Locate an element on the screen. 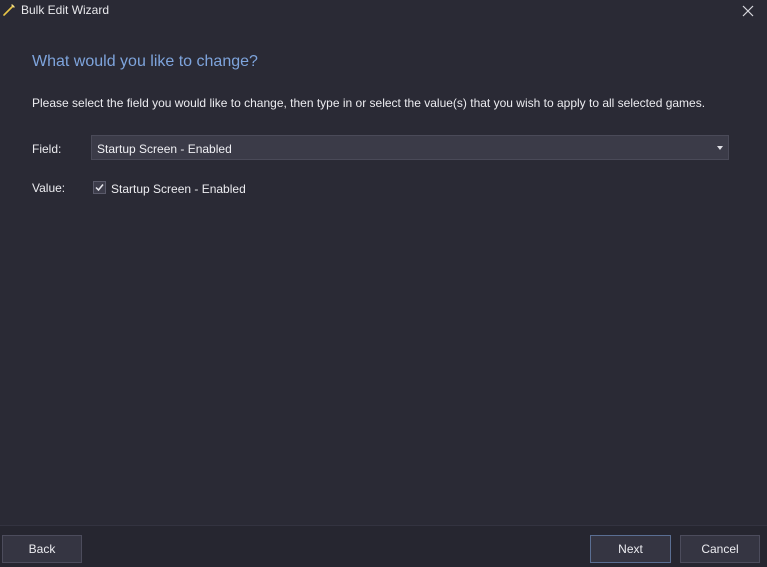 Image resolution: width=767 pixels, height=567 pixels. title-bar: Bulk Edit Wizard is located at coordinates (383, 11).